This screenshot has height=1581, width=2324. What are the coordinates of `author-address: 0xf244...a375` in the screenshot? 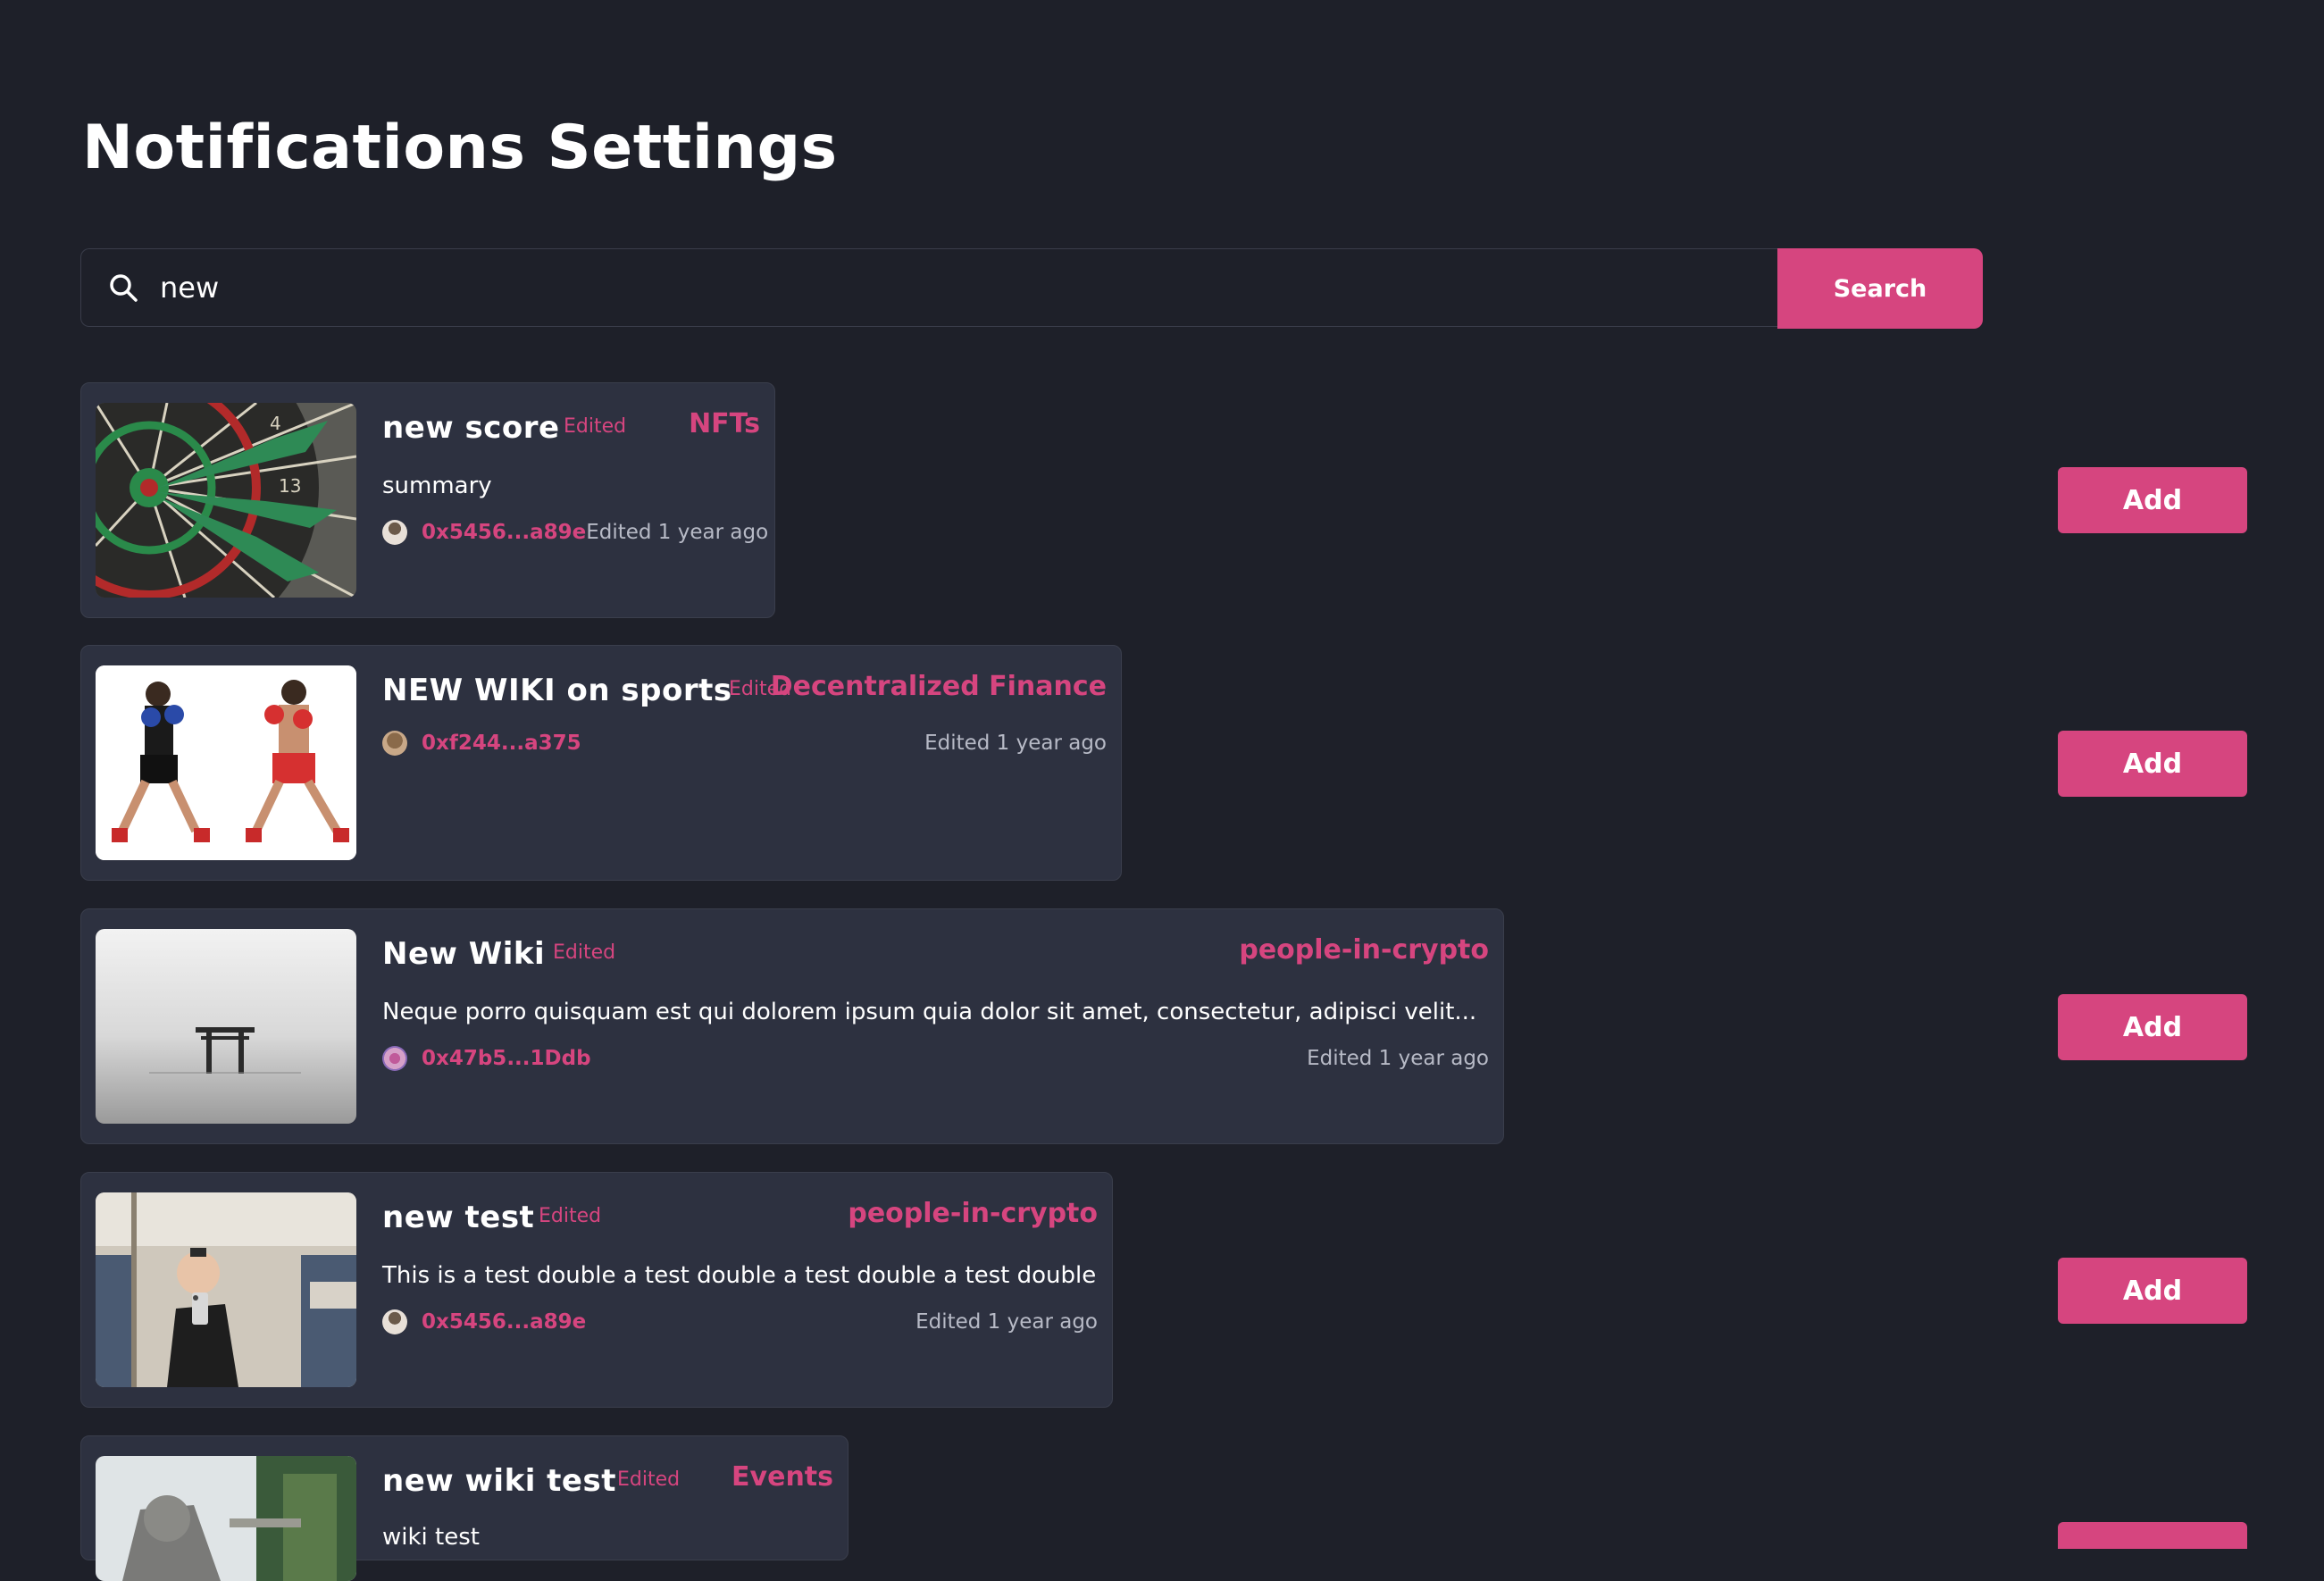 It's located at (501, 744).